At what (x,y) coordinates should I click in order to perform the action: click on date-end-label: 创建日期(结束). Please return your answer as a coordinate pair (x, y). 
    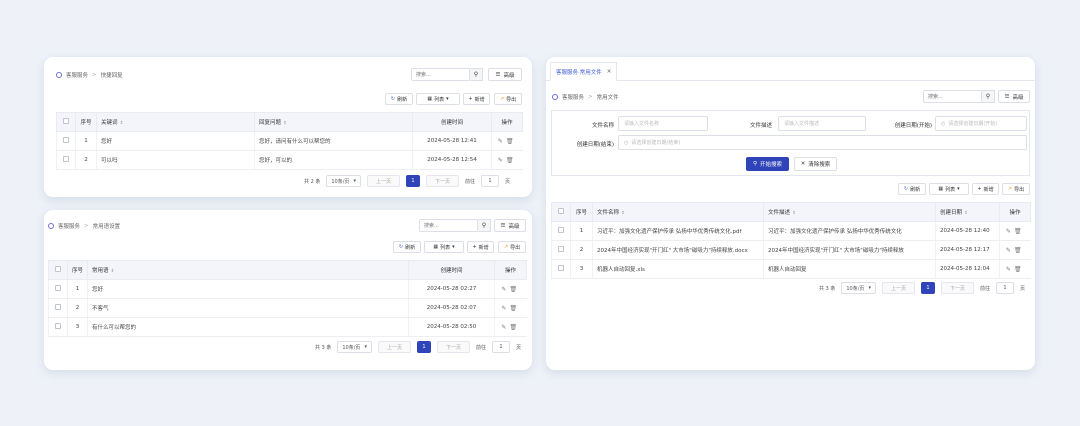
    Looking at the image, I should click on (595, 145).